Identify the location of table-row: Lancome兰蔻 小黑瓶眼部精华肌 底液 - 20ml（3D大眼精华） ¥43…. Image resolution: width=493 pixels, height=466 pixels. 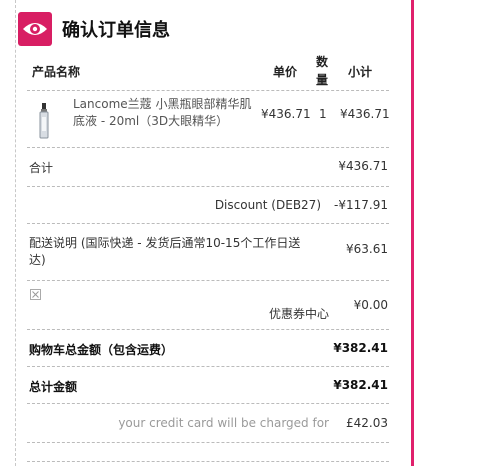
(208, 119).